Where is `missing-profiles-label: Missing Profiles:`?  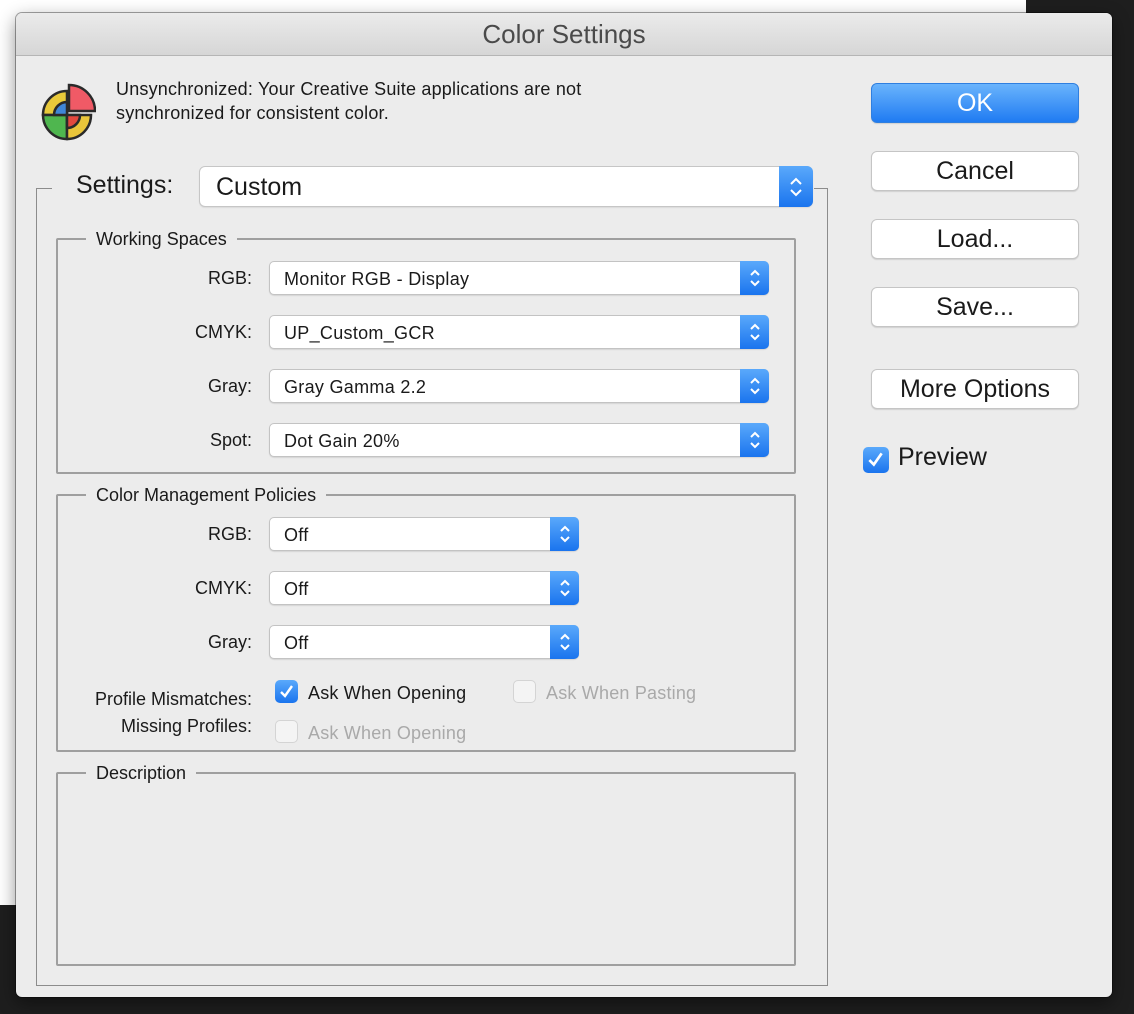
missing-profiles-label: Missing Profiles: is located at coordinates (186, 726).